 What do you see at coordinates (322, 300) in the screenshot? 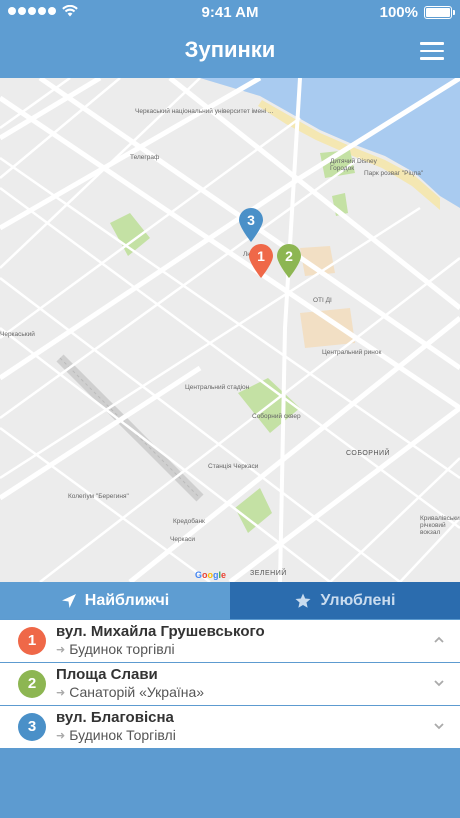
I see `map-label-oti: ОТІ ДІ` at bounding box center [322, 300].